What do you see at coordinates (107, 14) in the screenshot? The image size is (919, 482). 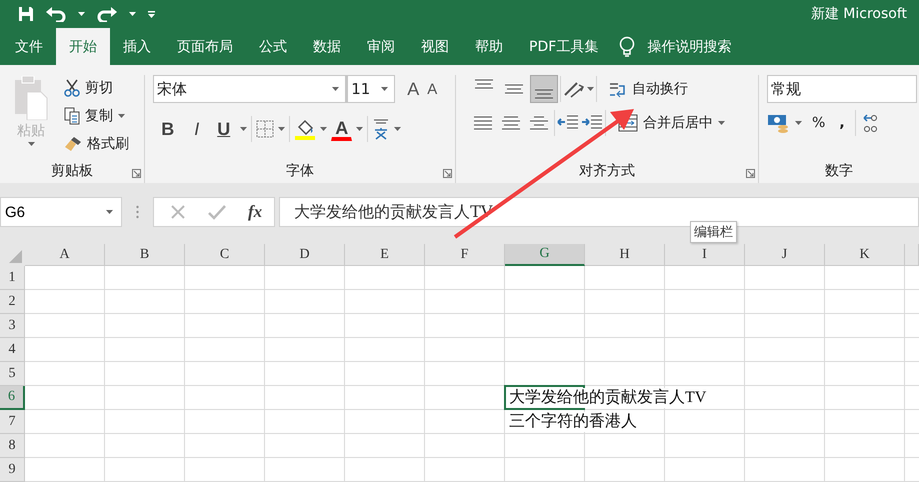 I see `redo-icon` at bounding box center [107, 14].